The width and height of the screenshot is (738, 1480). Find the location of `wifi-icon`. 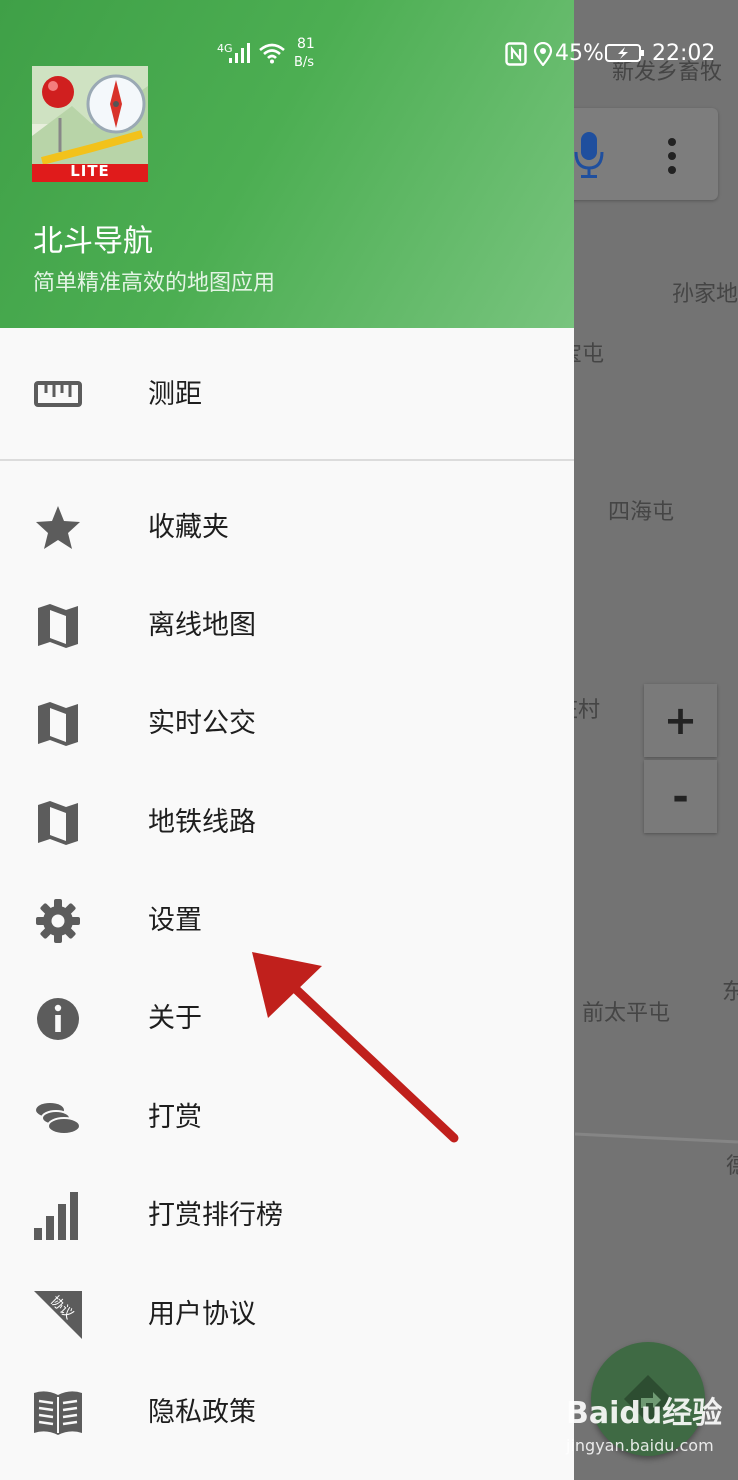

wifi-icon is located at coordinates (272, 53).